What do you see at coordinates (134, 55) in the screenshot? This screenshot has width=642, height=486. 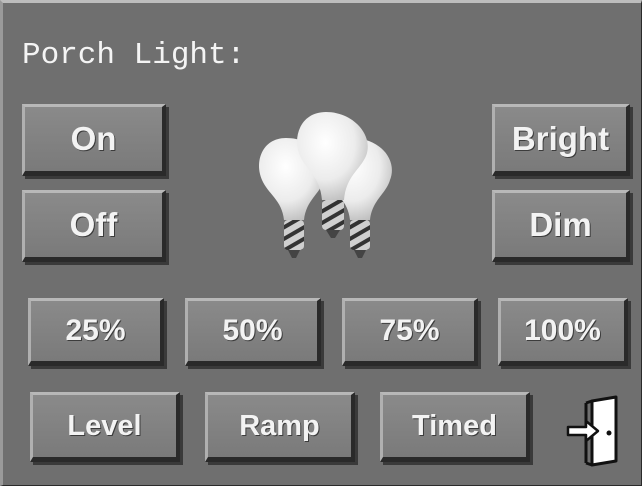 I see `device-title: Porch Light:` at bounding box center [134, 55].